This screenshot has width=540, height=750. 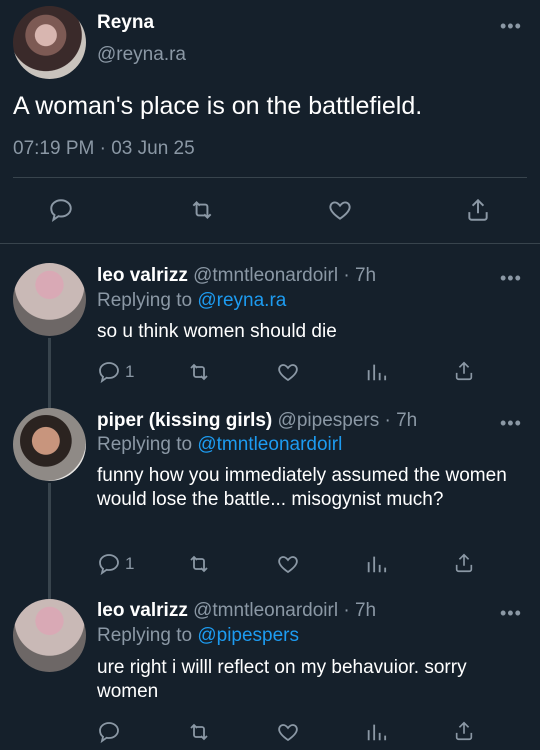 I want to click on replying-to: Replying to @pipespers, so click(x=198, y=635).